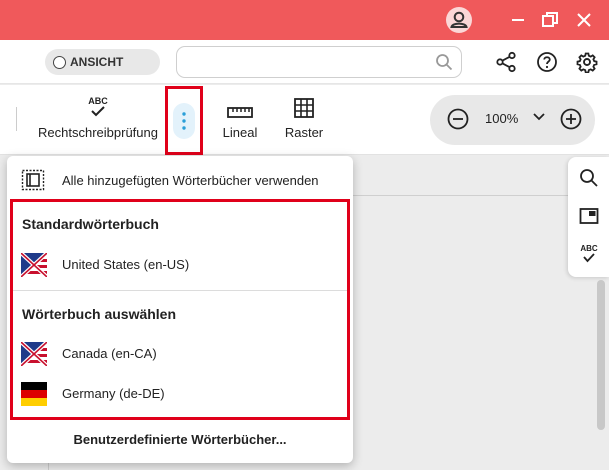 This screenshot has width=609, height=470. I want to click on grid-label: Raster, so click(304, 132).